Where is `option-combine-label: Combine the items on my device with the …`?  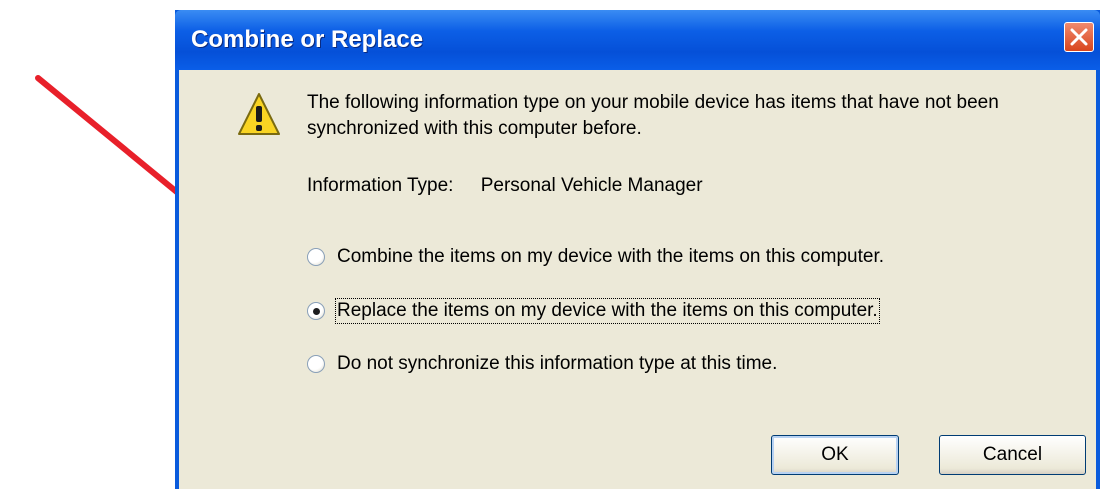
option-combine-label: Combine the items on my device with the … is located at coordinates (610, 257).